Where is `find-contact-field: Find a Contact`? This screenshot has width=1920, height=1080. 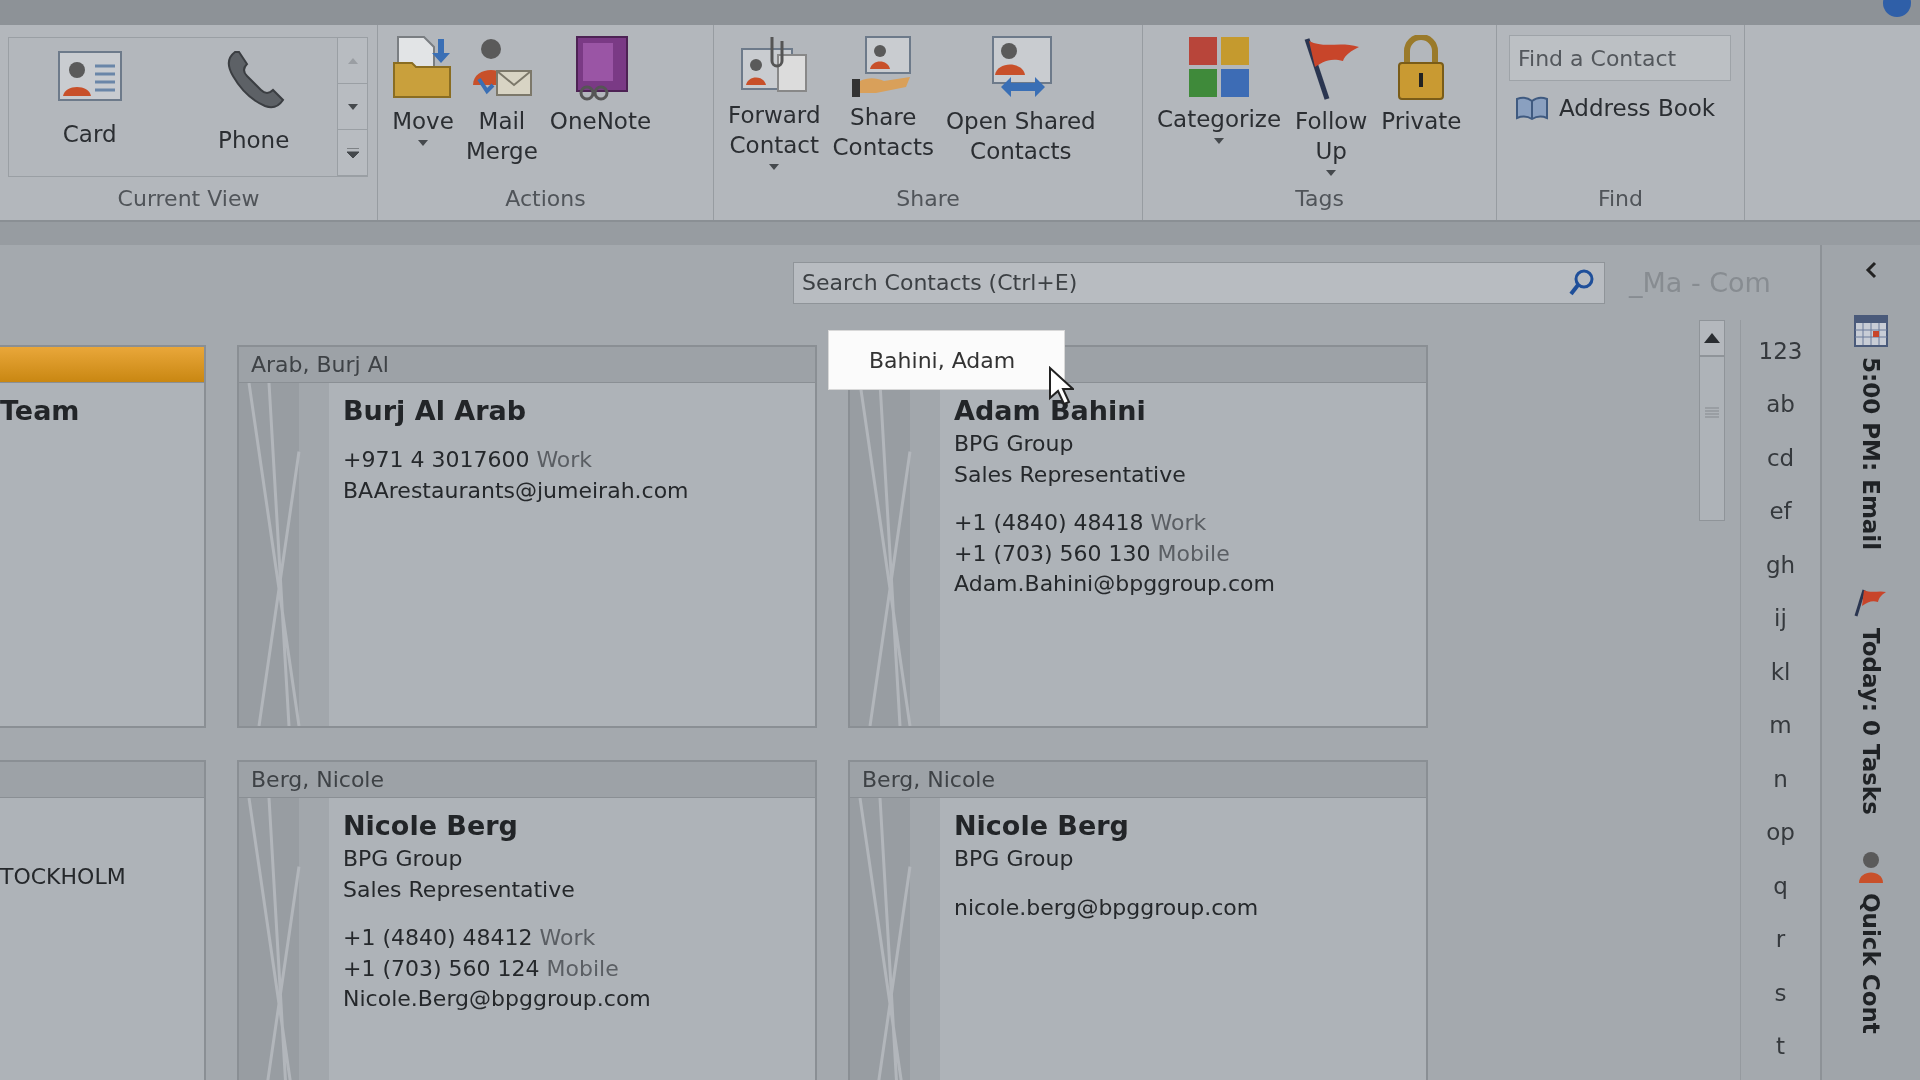 find-contact-field: Find a Contact is located at coordinates (1620, 58).